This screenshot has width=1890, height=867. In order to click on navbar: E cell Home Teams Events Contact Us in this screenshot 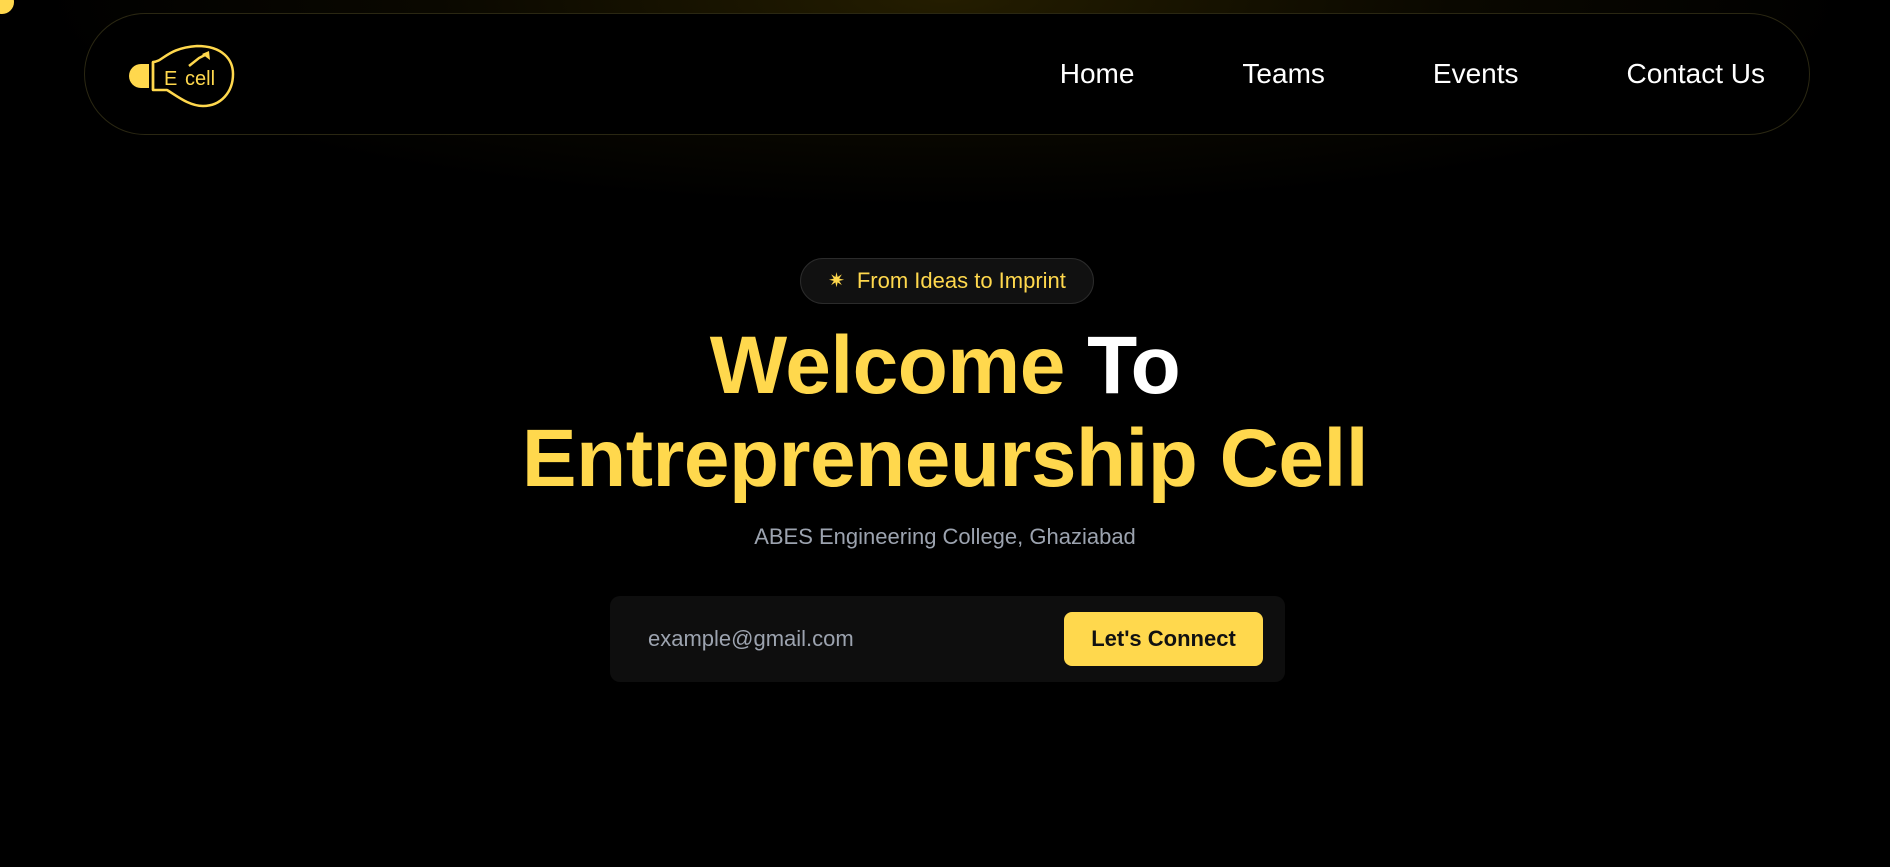, I will do `click(947, 74)`.